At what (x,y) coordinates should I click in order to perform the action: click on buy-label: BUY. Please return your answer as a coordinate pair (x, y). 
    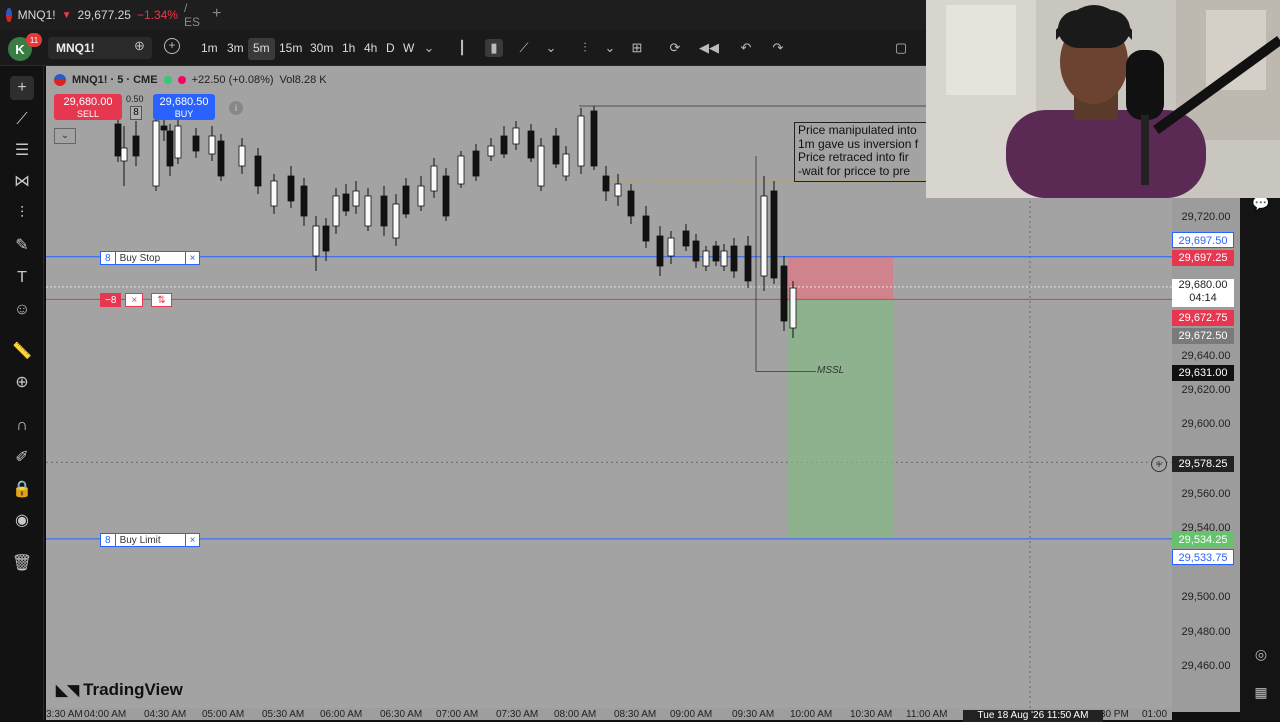
    Looking at the image, I should click on (184, 114).